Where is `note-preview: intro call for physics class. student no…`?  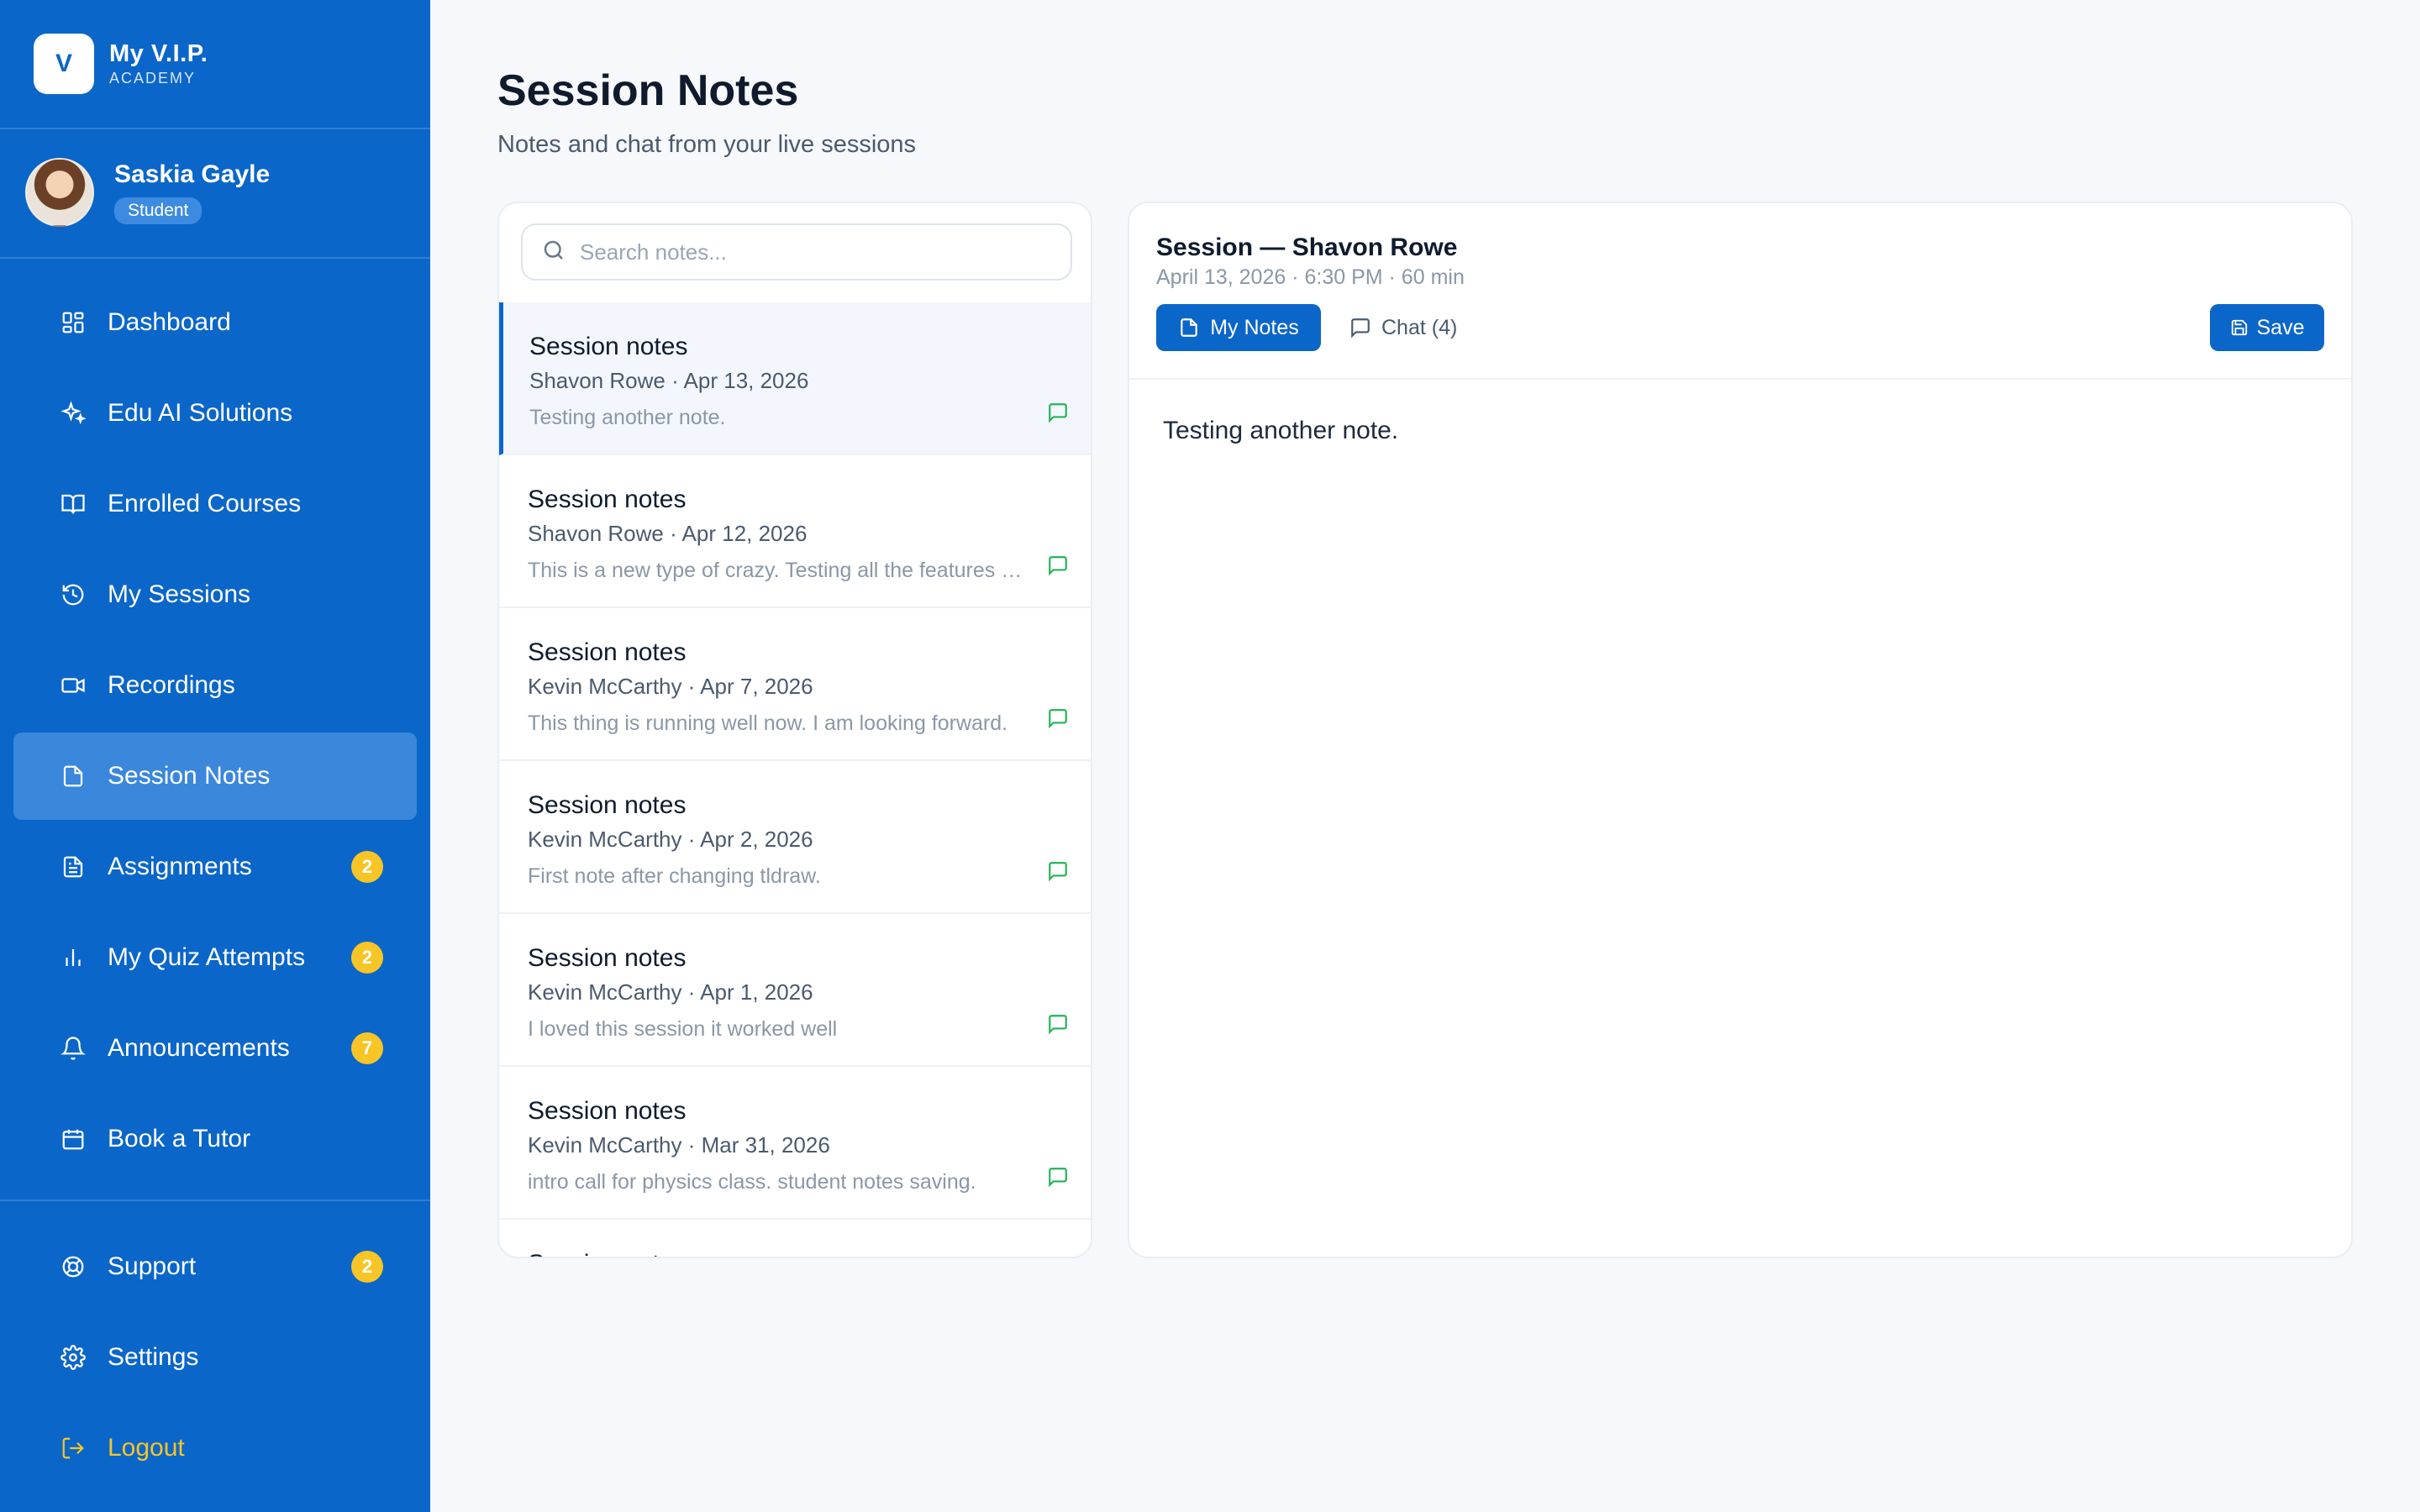 note-preview: intro call for physics class. student no… is located at coordinates (752, 1182).